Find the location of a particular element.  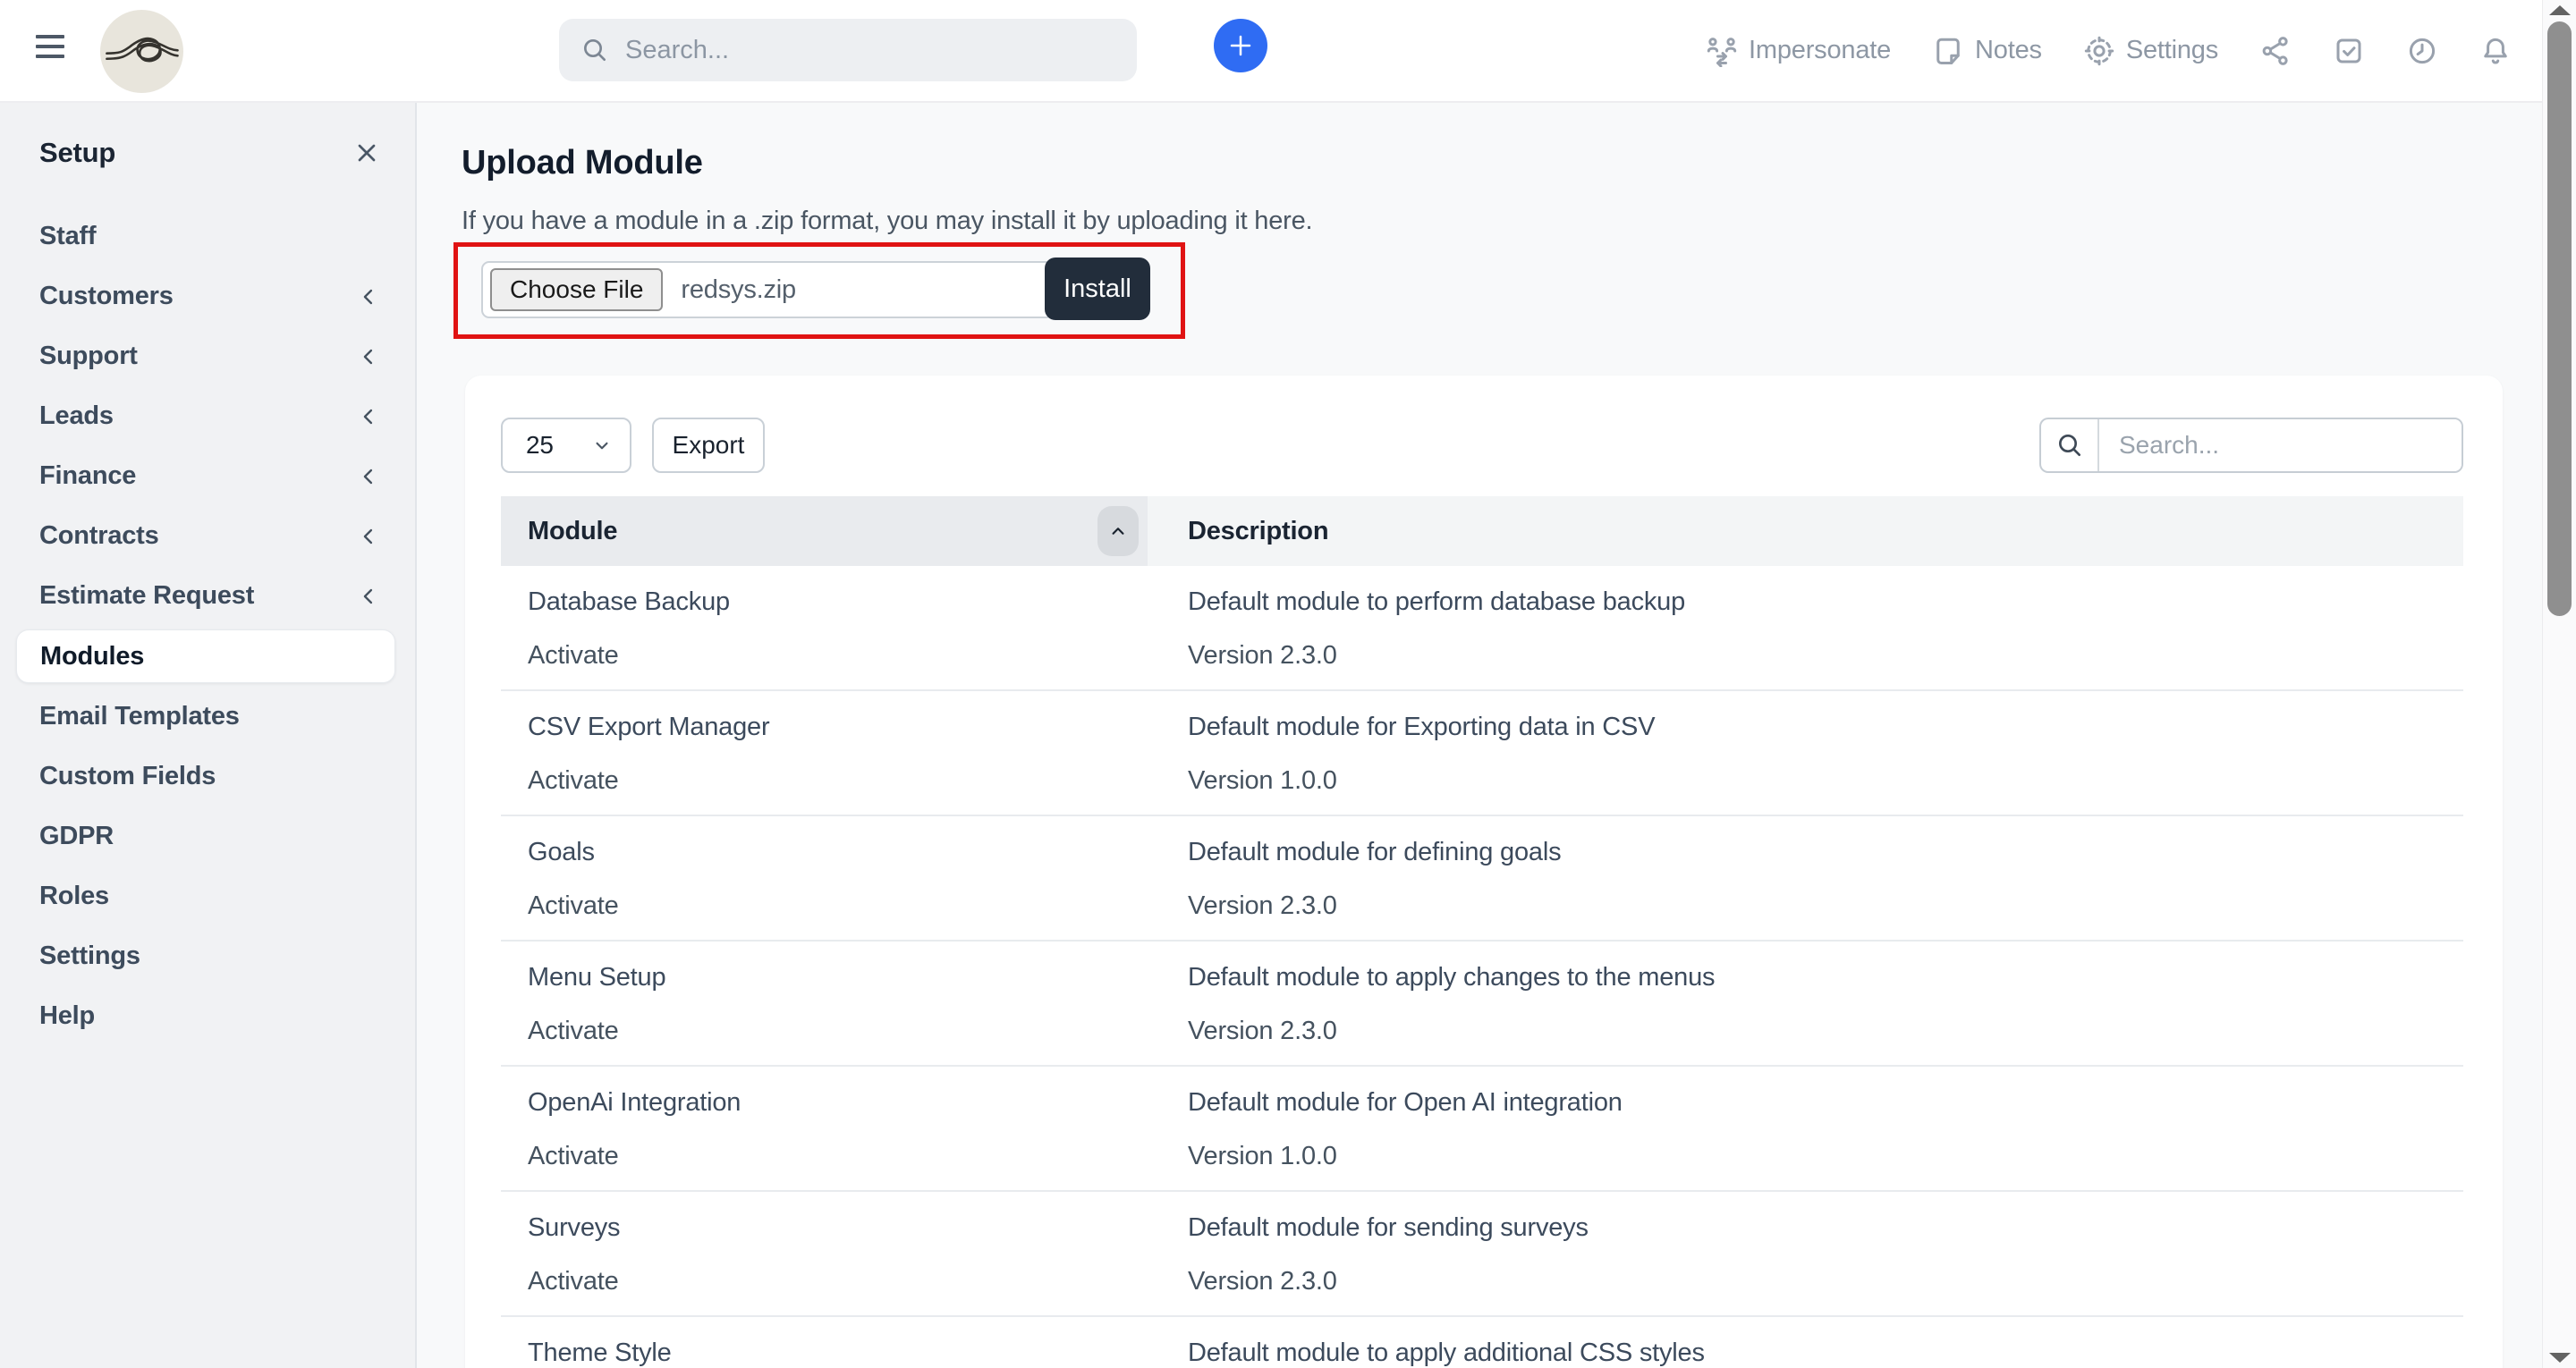

module-description: Default module for Open AI integration is located at coordinates (1405, 1102).